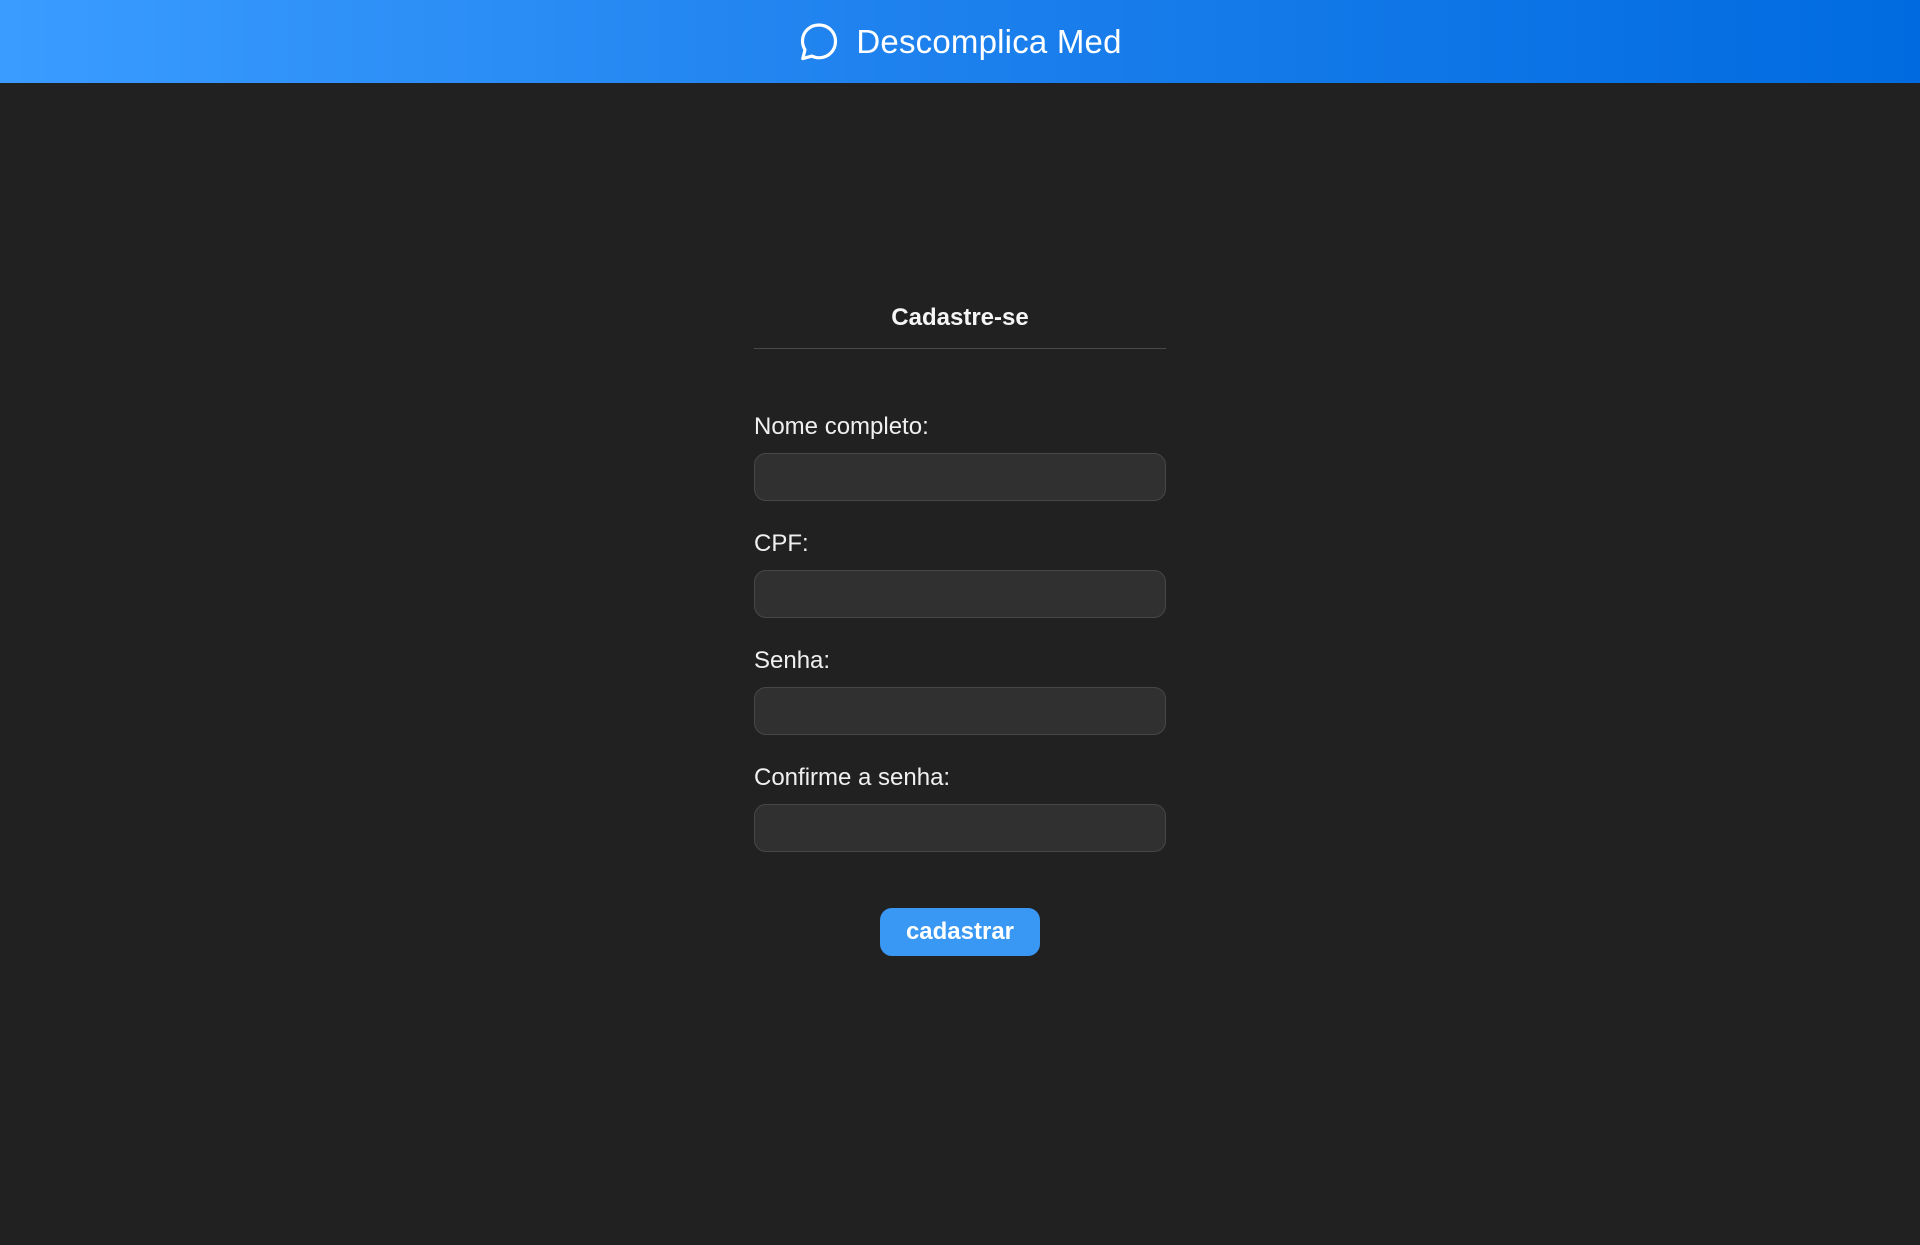 This screenshot has width=1920, height=1245. I want to click on title-divider, so click(960, 348).